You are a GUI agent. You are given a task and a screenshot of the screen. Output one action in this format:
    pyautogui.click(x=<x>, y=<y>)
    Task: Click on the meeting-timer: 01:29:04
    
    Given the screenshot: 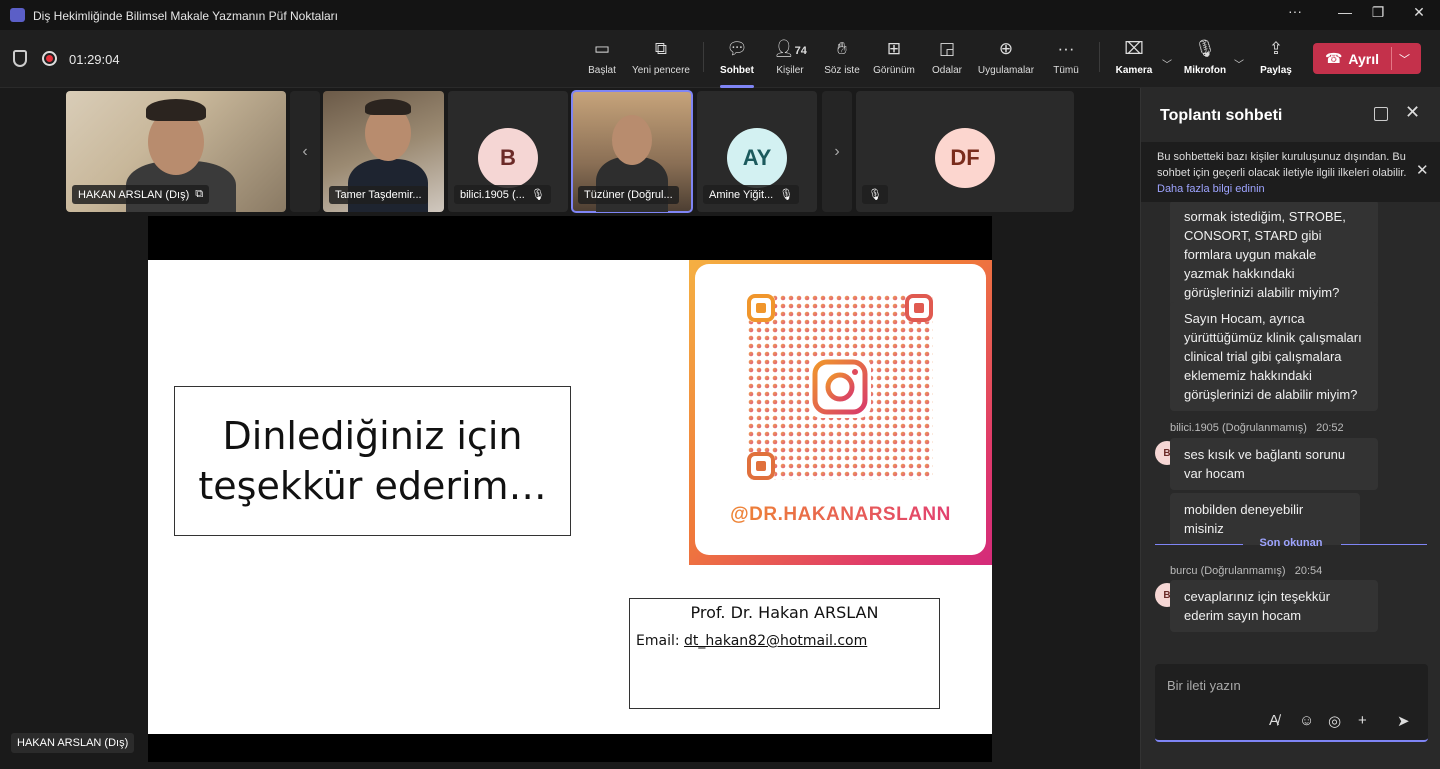 What is the action you would take?
    pyautogui.click(x=94, y=59)
    